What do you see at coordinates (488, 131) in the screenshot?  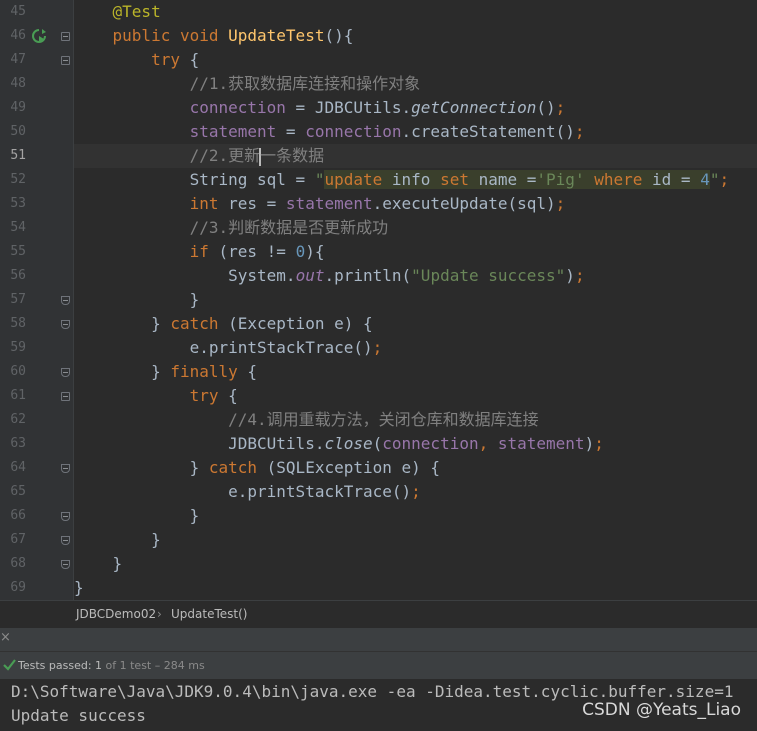 I see `code-token: .createStatement()` at bounding box center [488, 131].